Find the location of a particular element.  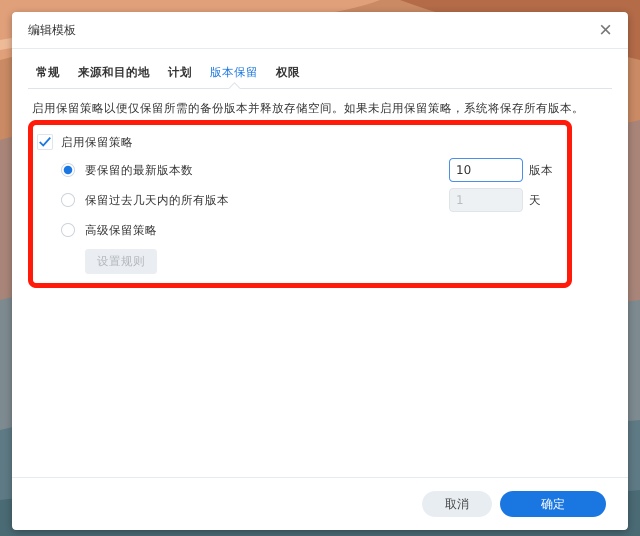

cancel-button: 取消 is located at coordinates (457, 504).